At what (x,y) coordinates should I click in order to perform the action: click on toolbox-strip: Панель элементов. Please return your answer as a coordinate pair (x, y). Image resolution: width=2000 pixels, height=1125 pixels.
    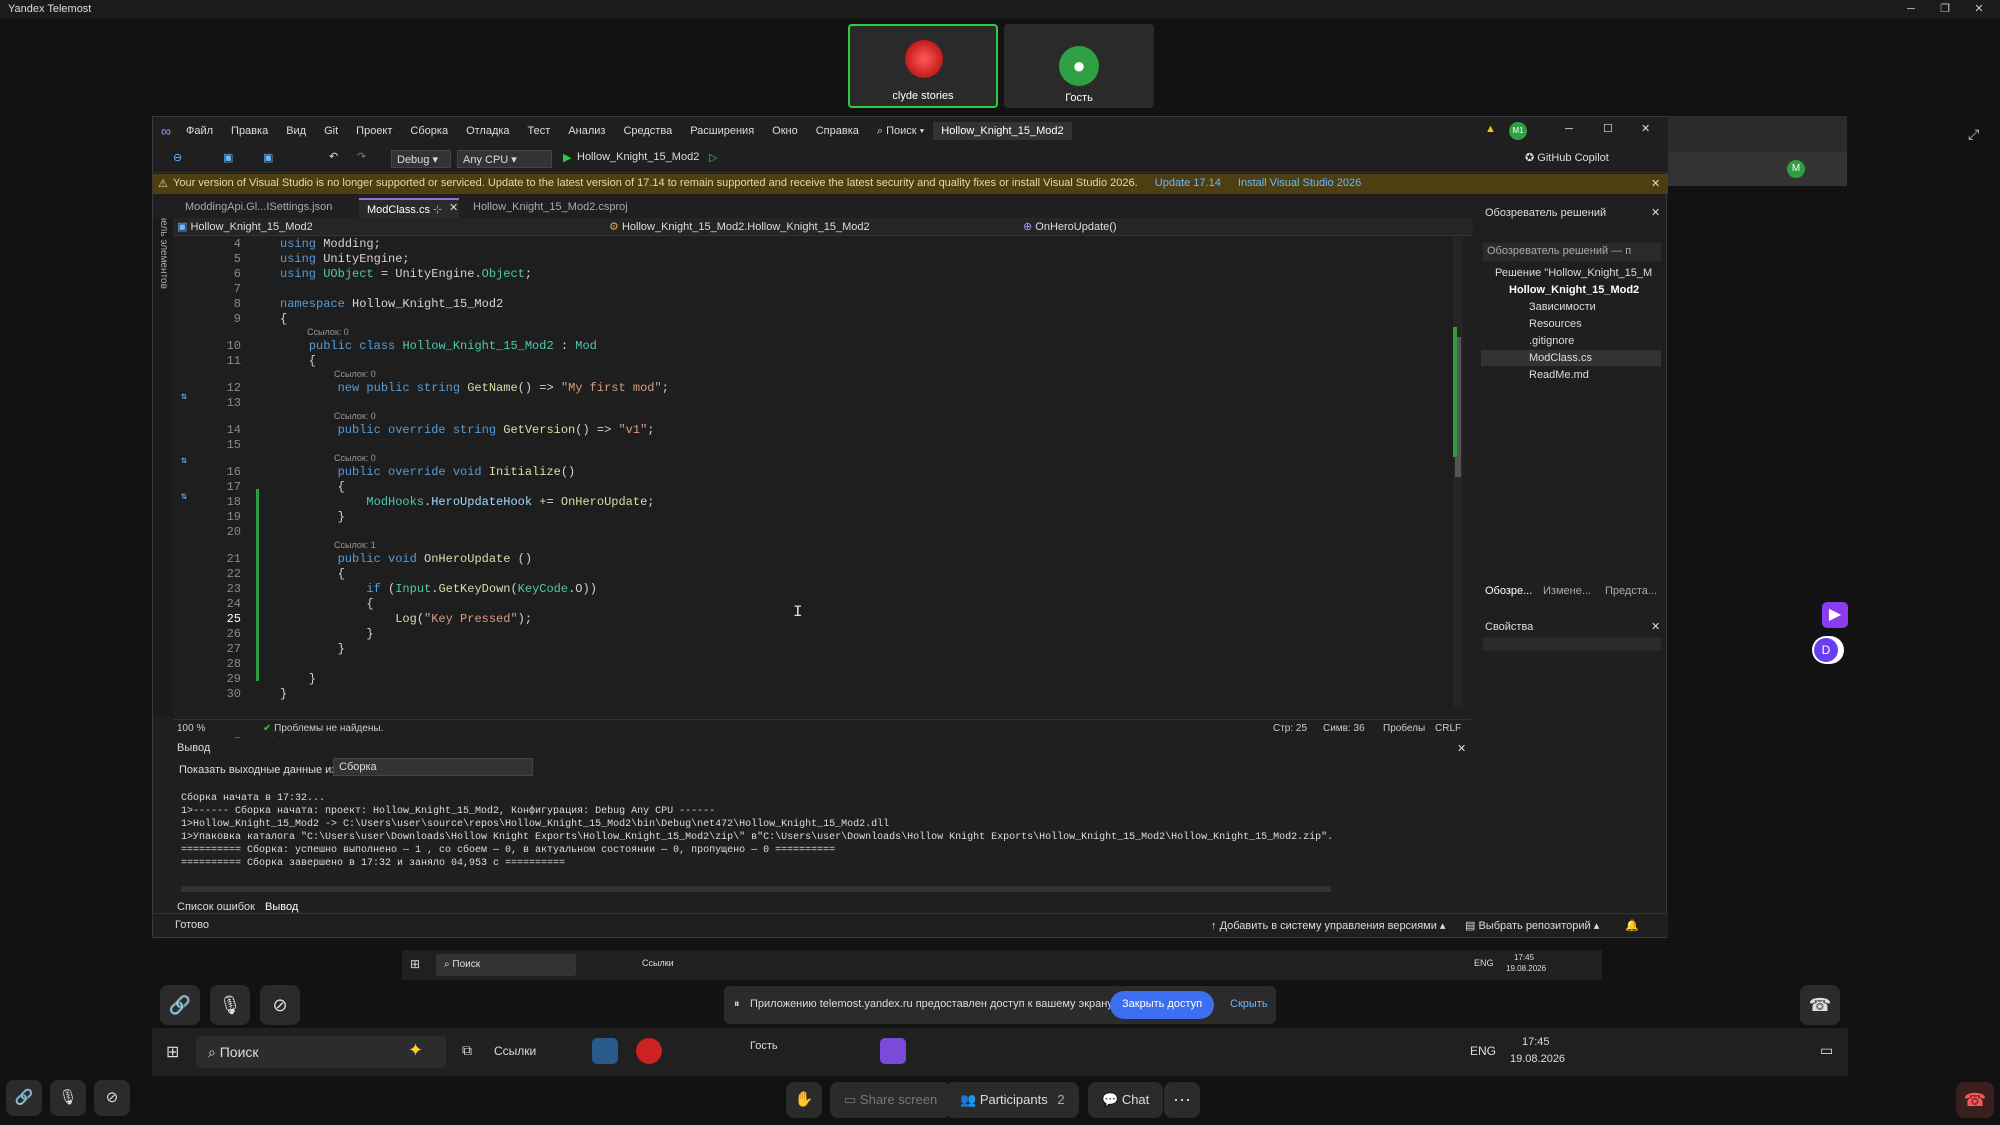
    Looking at the image, I should click on (163, 456).